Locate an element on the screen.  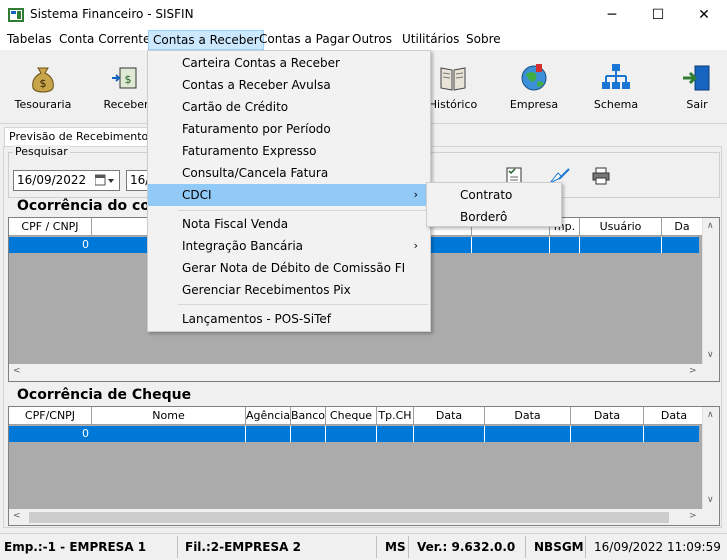
menu-contas-a-receber: Contas a Receber is located at coordinates (206, 40).